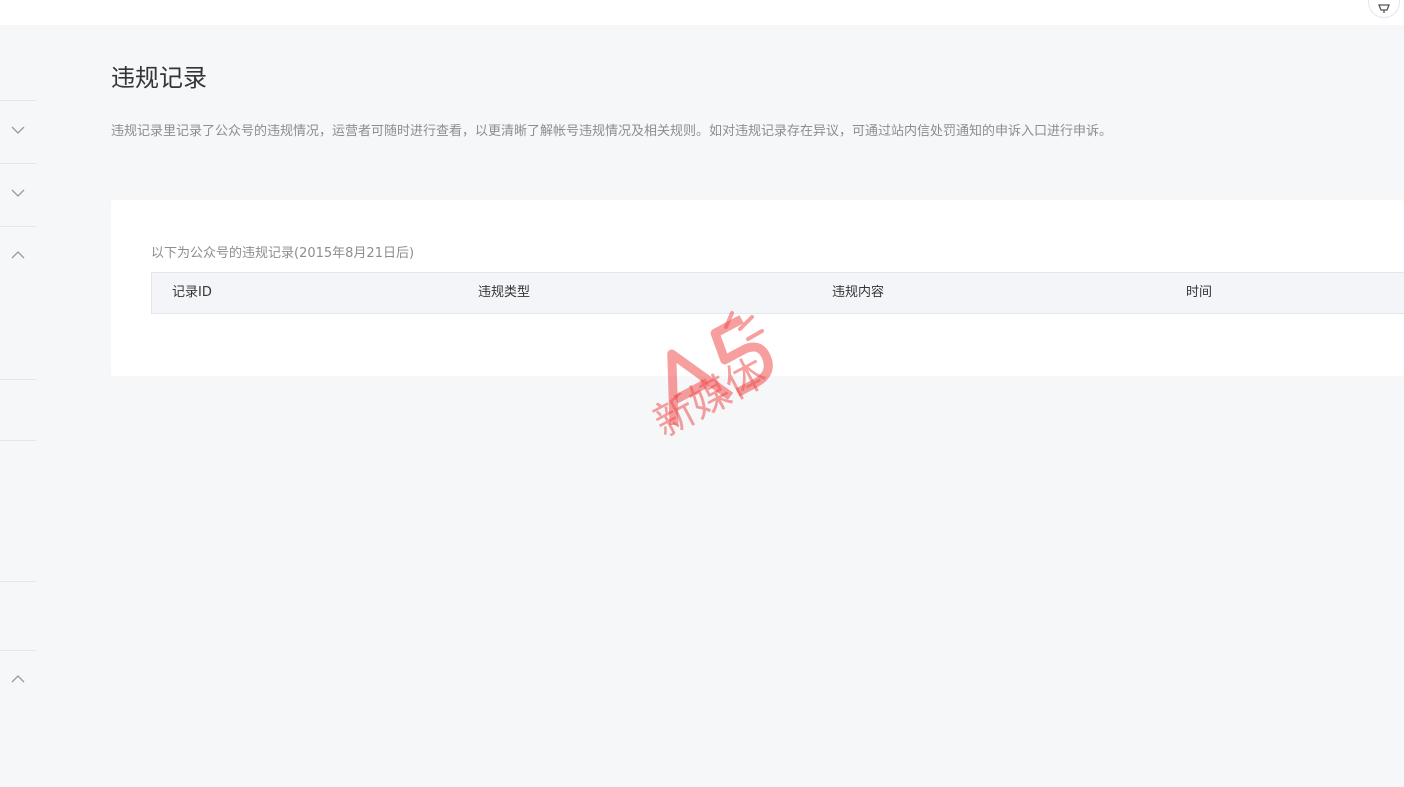 The height and width of the screenshot is (787, 1404). I want to click on top-bar, so click(702, 12).